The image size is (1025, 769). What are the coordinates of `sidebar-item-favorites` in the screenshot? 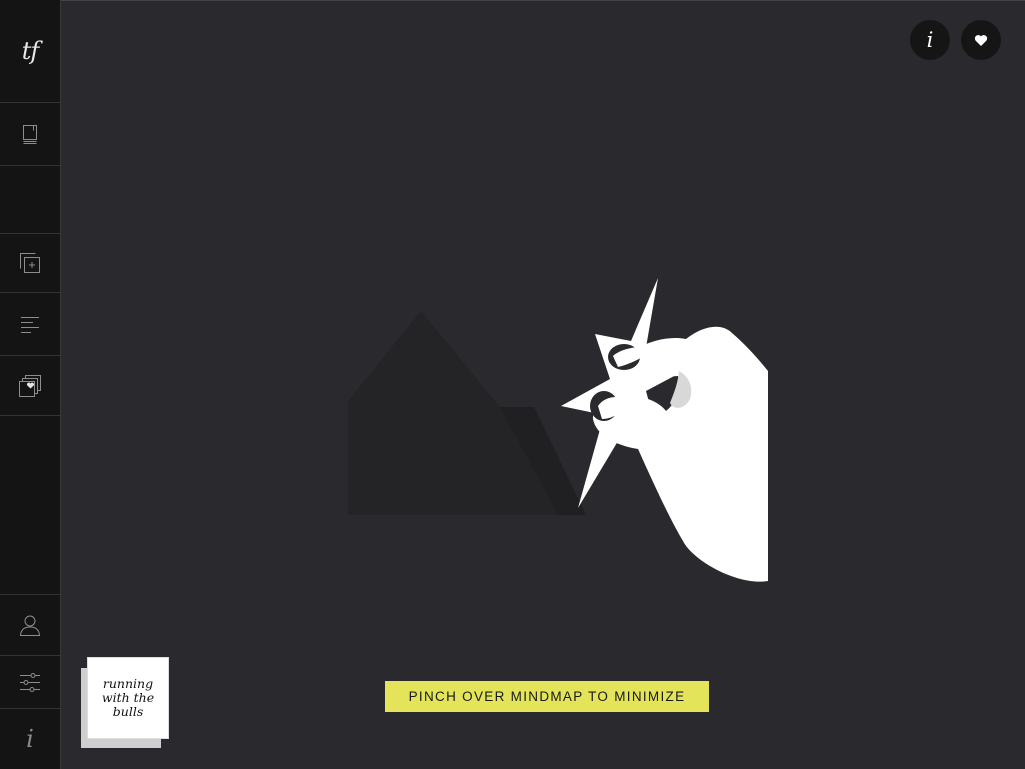 It's located at (30, 386).